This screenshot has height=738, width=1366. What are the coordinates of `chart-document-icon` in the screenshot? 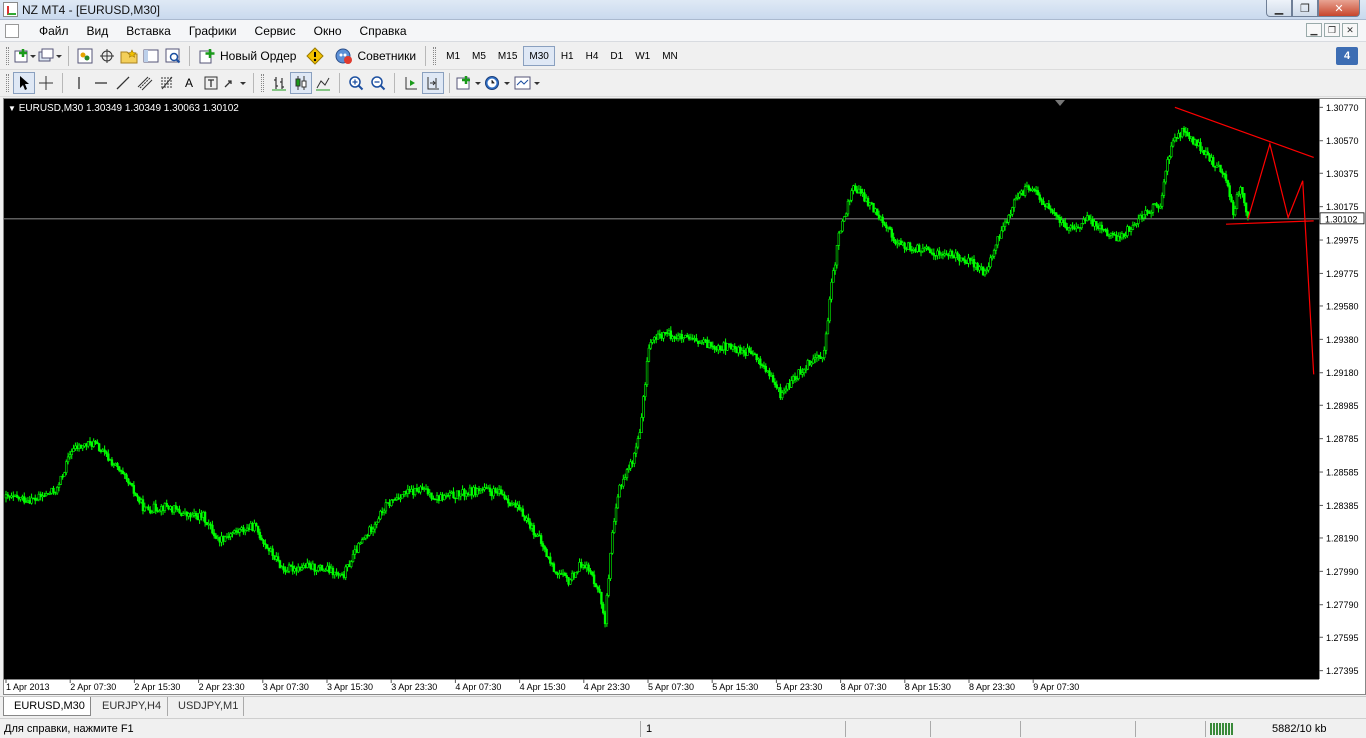 It's located at (12, 31).